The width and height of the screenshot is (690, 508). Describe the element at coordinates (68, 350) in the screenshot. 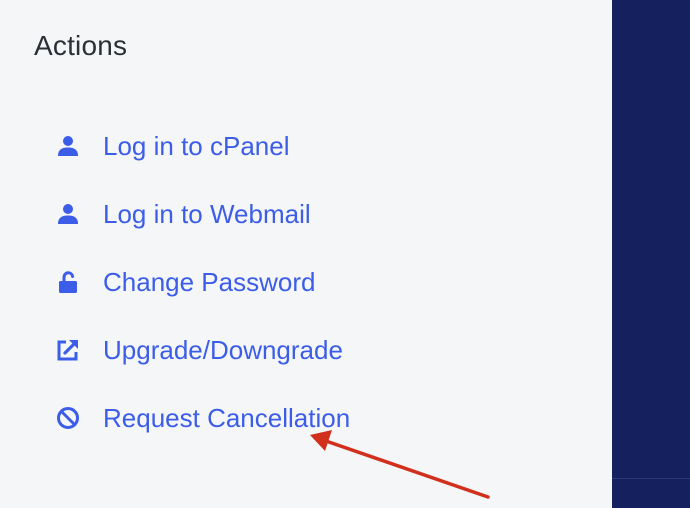

I see `external-link-icon` at that location.